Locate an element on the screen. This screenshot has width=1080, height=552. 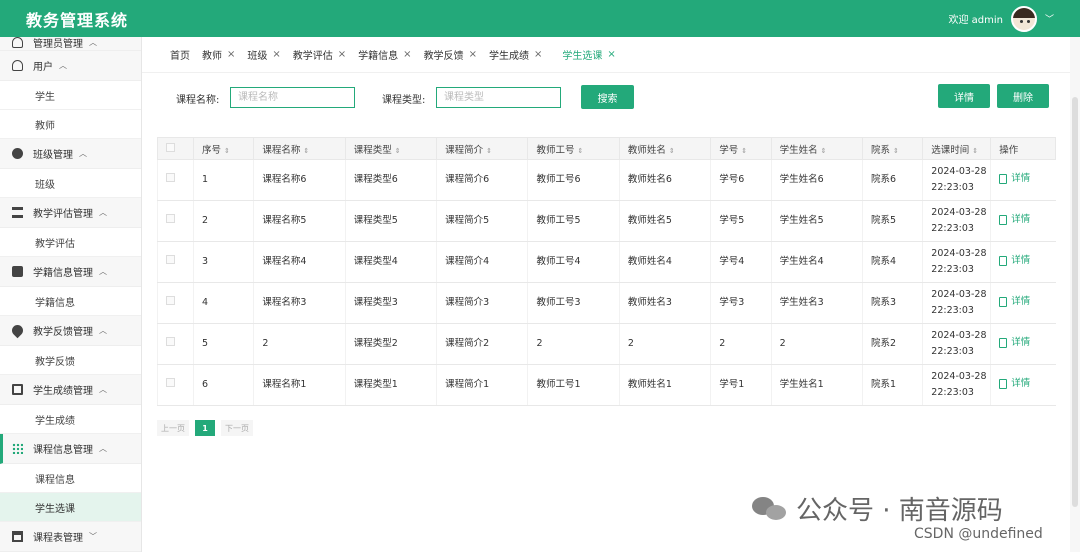
sidebar-group: 学生成绩管理 ︿ is located at coordinates (70, 390).